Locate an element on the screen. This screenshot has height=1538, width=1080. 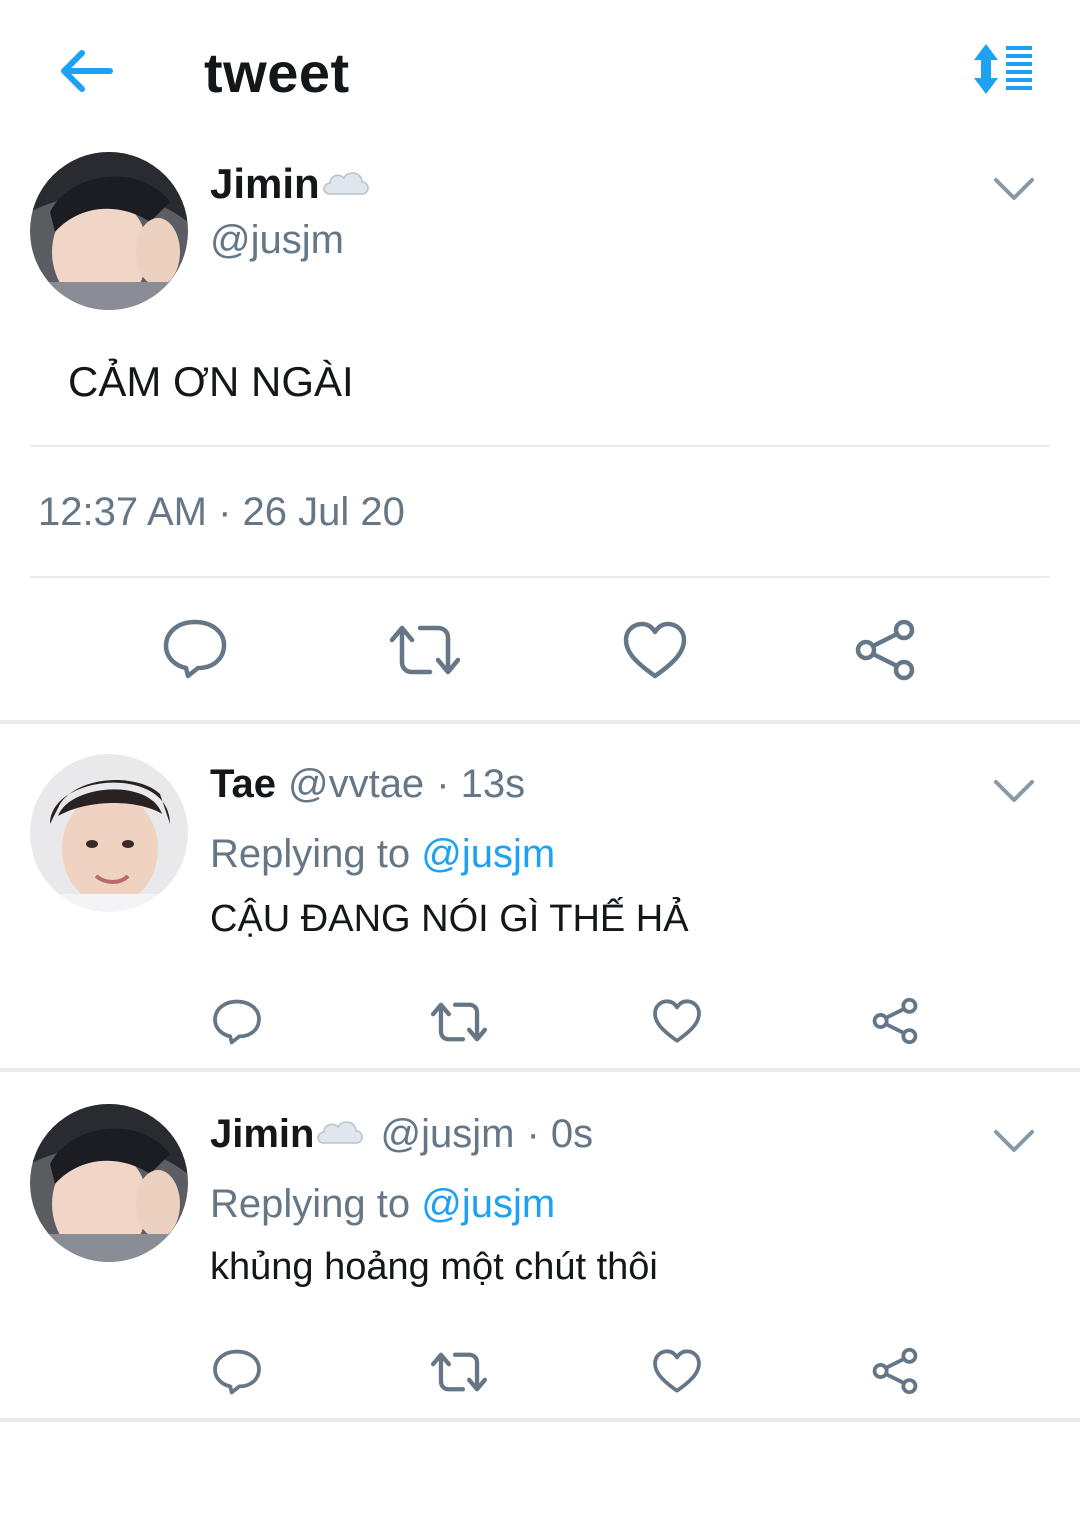
author-handle: @vvtae is located at coordinates (356, 784).